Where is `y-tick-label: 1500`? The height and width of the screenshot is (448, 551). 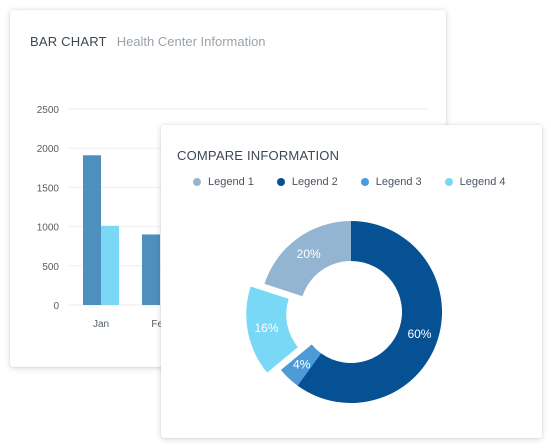 y-tick-label: 1500 is located at coordinates (48, 188).